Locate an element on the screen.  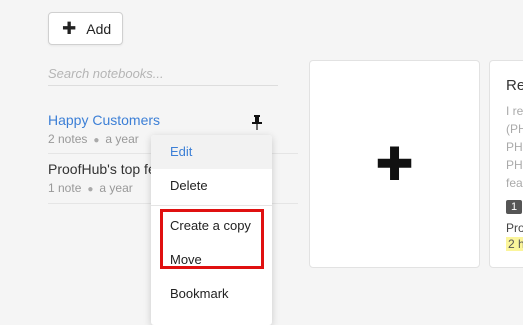
notebook-context-menu: Edit Delete Create a copy Move Bookmark is located at coordinates (211, 230).